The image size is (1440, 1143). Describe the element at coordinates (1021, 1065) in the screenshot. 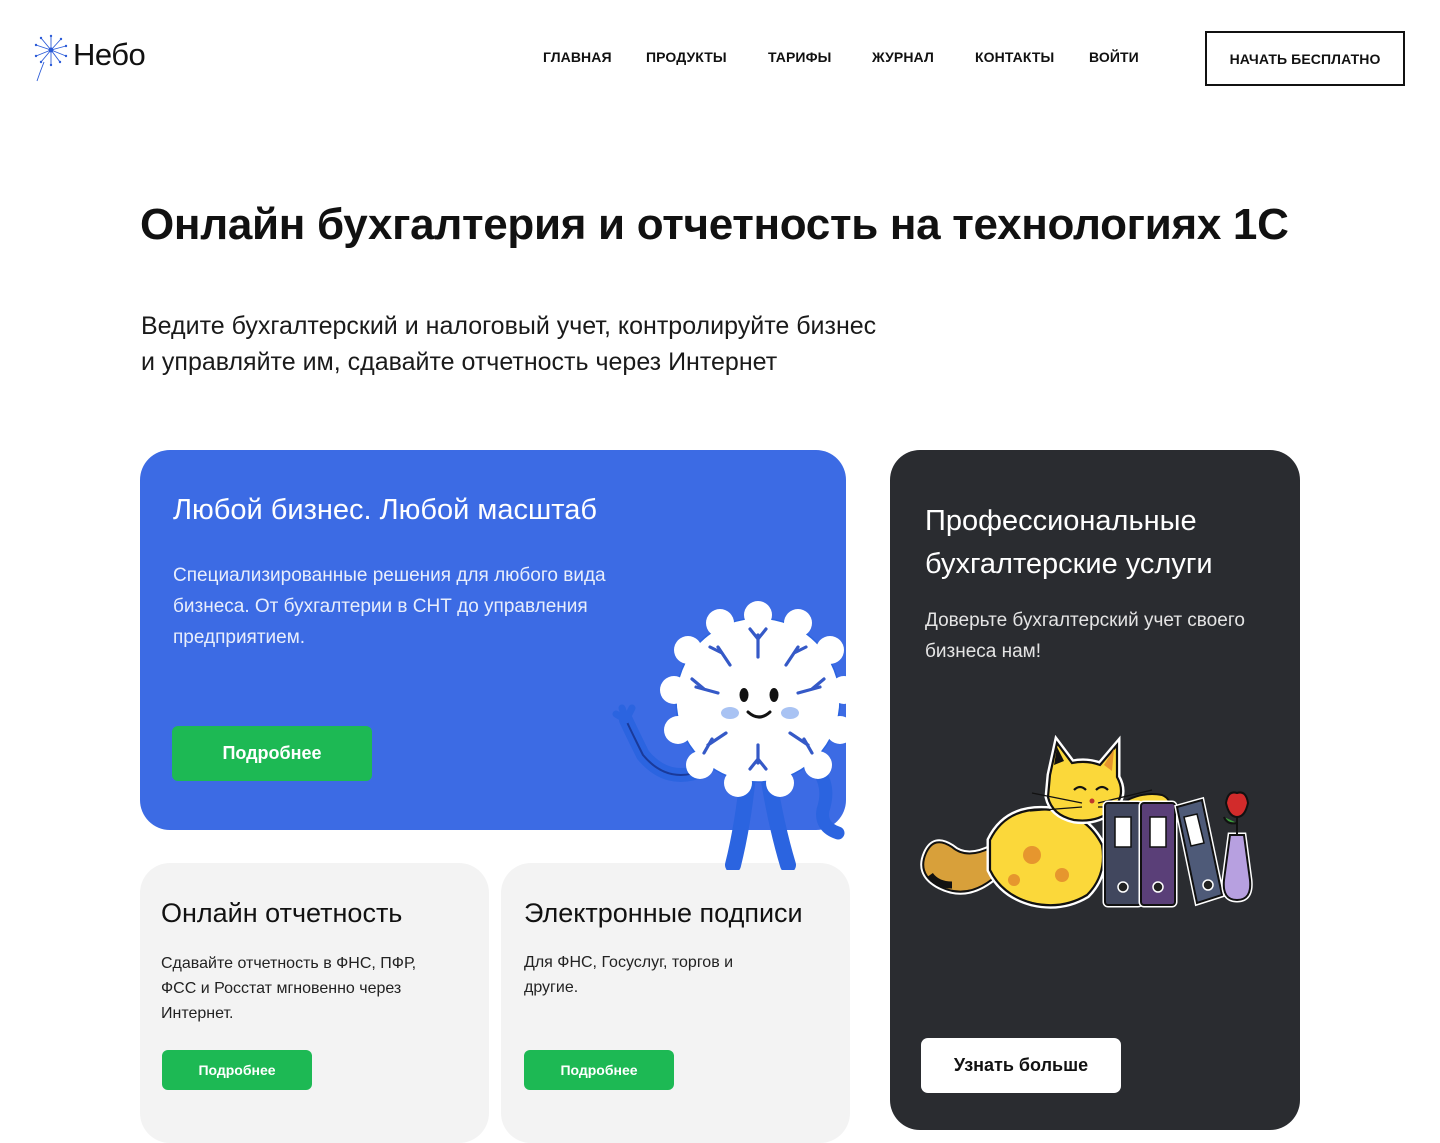

I see `learn-more-button: Узнать больше` at that location.